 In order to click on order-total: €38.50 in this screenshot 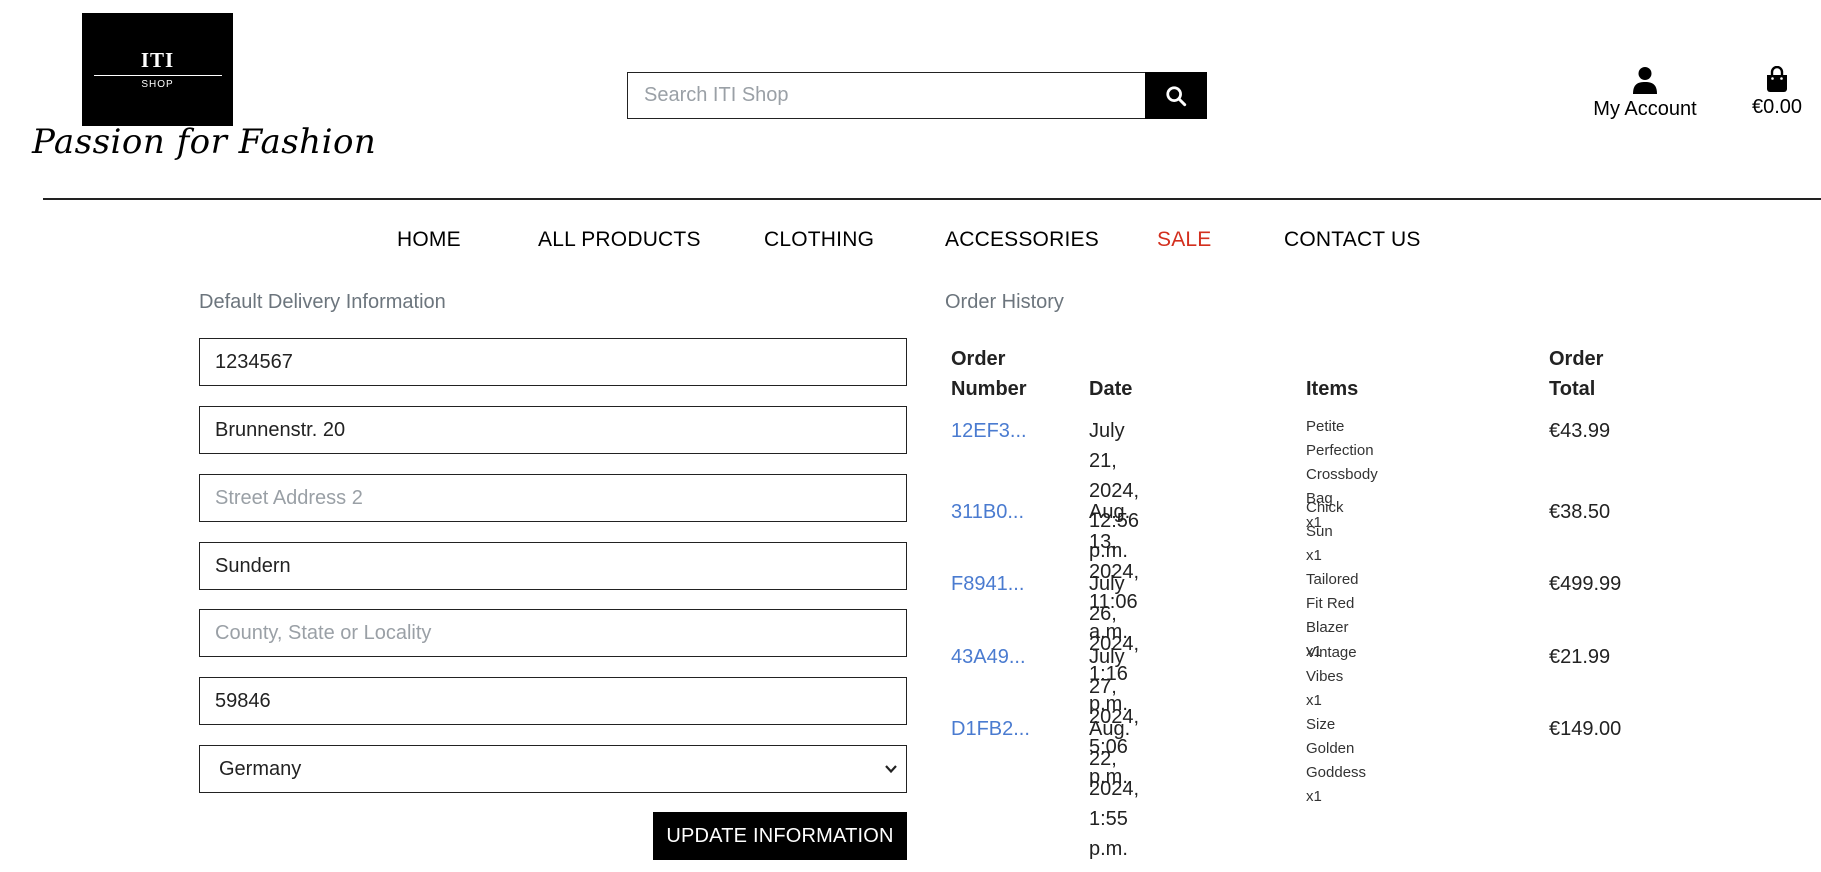, I will do `click(1580, 512)`.